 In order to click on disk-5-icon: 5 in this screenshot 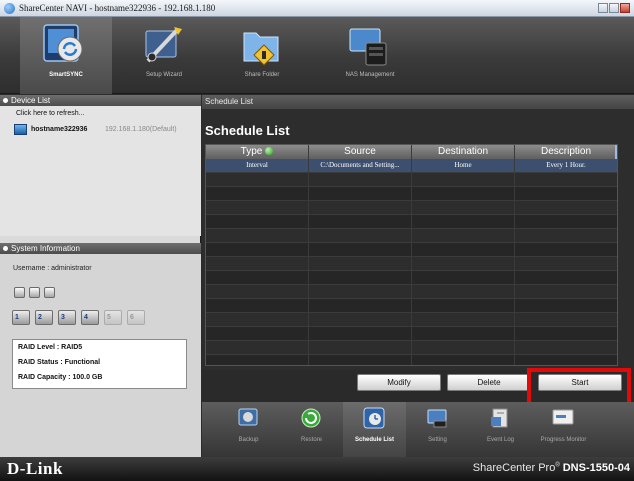, I will do `click(113, 317)`.